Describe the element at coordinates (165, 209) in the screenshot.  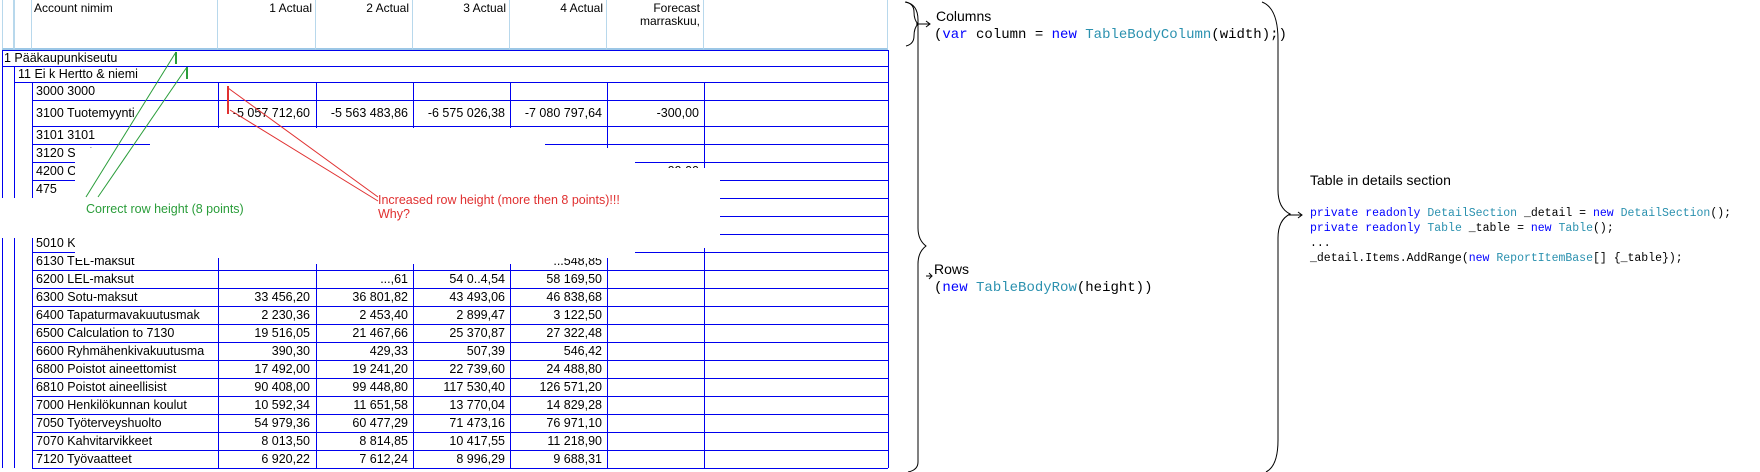
I see `correct-height-note: Correct row height (8 points)` at that location.